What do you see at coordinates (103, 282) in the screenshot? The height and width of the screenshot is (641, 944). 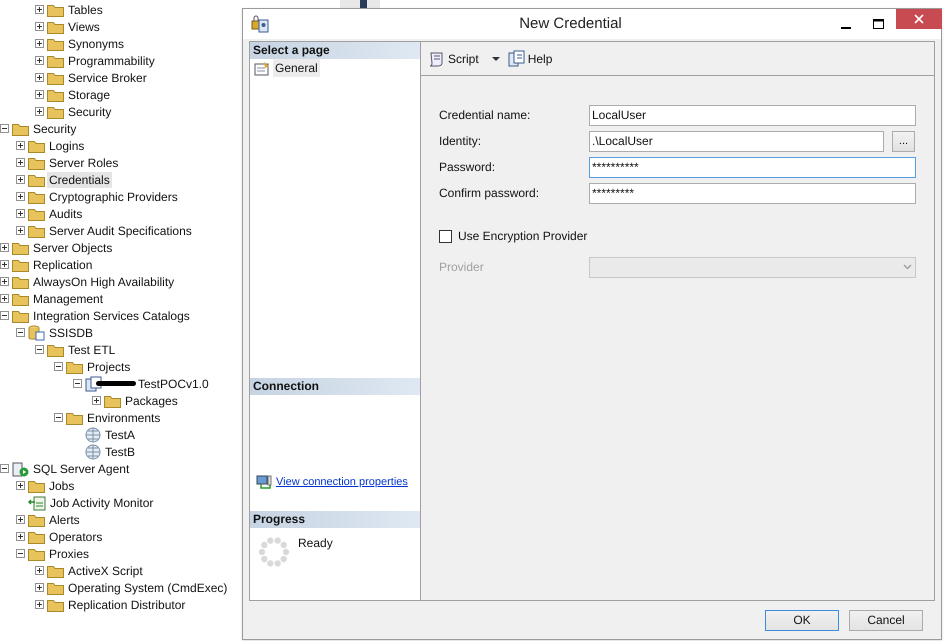 I see `tree-item: AlwaysOn High Availability` at bounding box center [103, 282].